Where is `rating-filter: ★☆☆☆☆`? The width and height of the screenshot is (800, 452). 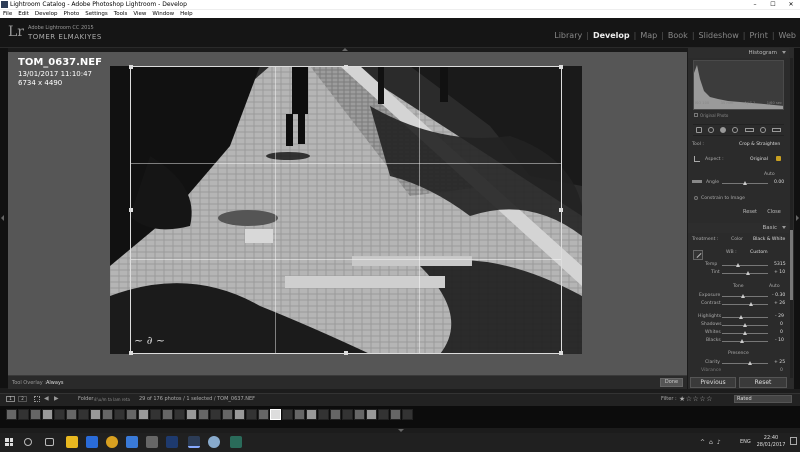 rating-filter: ★☆☆☆☆ is located at coordinates (696, 399).